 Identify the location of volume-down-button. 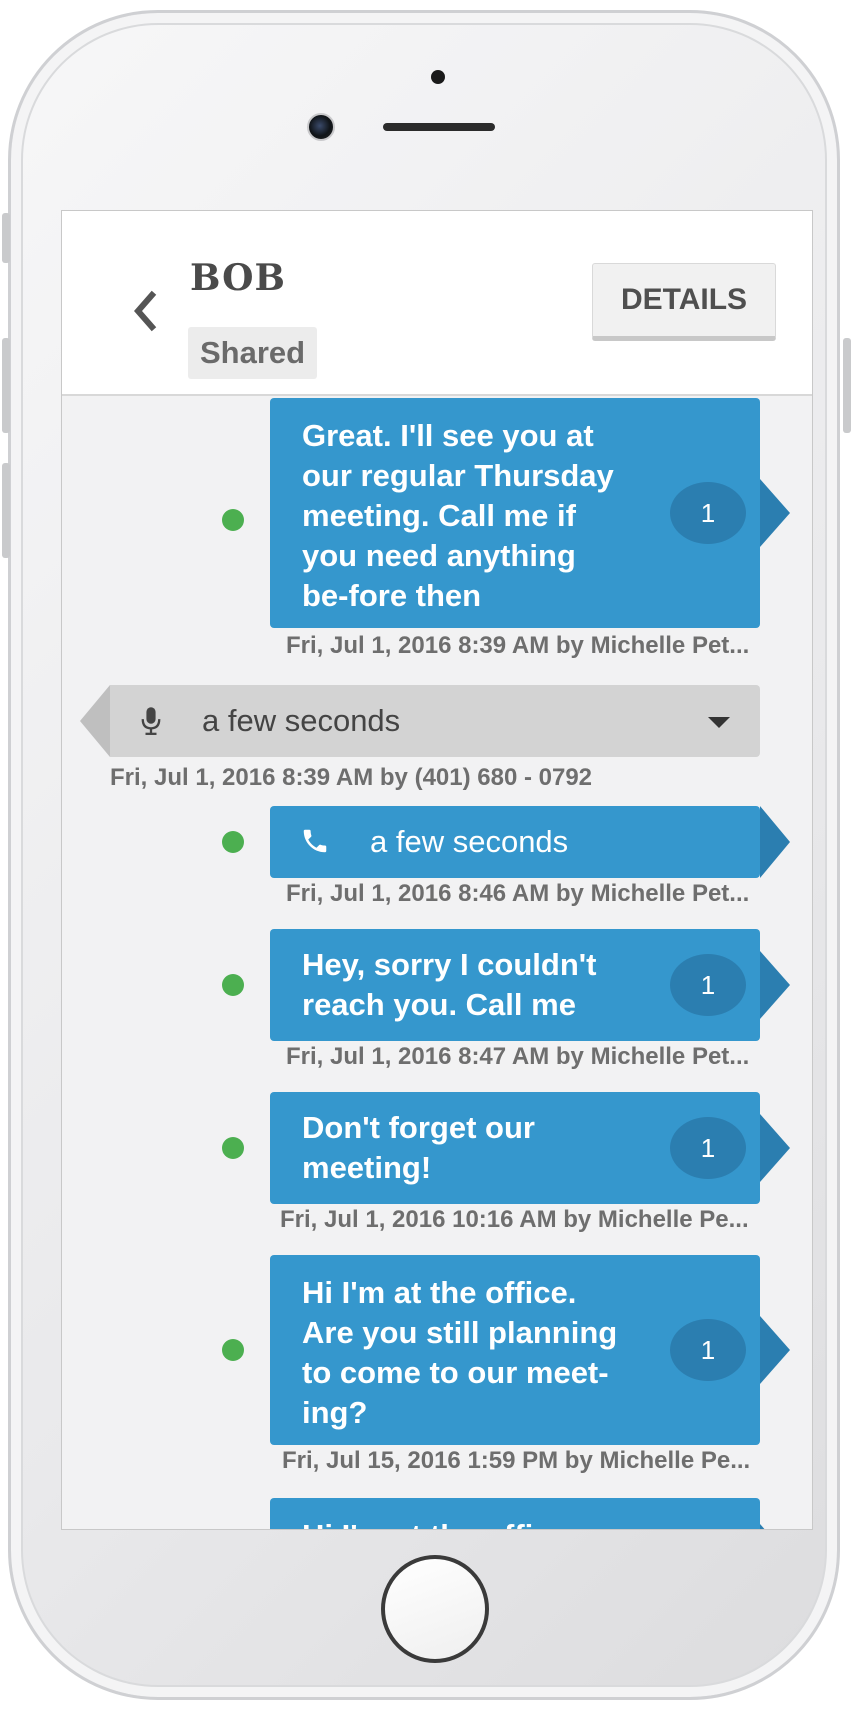
(6, 510).